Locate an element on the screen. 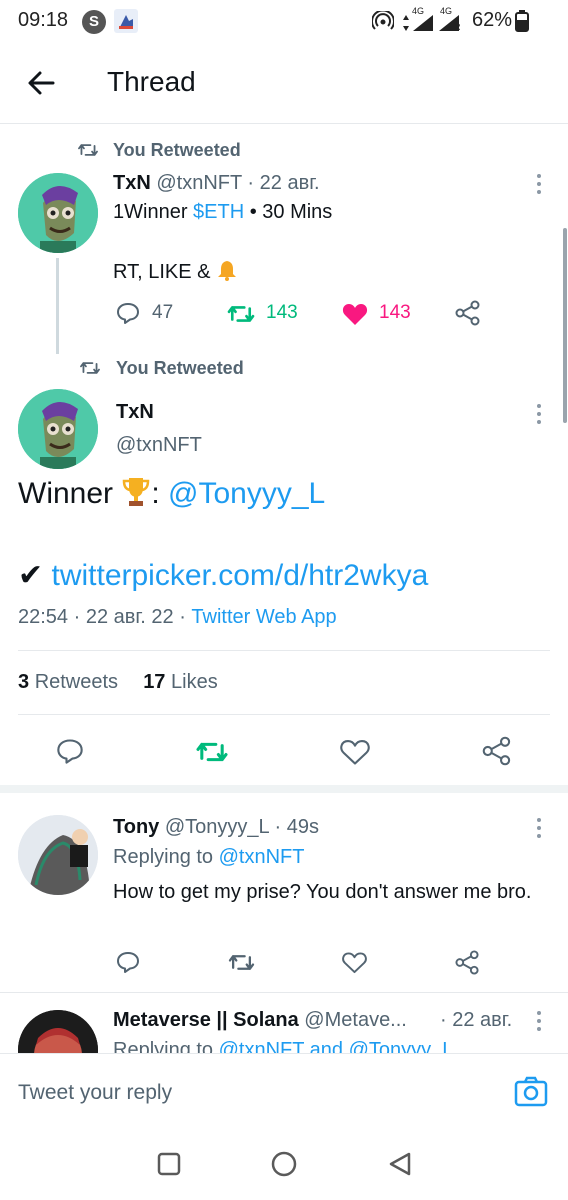 The width and height of the screenshot is (568, 1200). status-time: 09:18 is located at coordinates (43, 20).